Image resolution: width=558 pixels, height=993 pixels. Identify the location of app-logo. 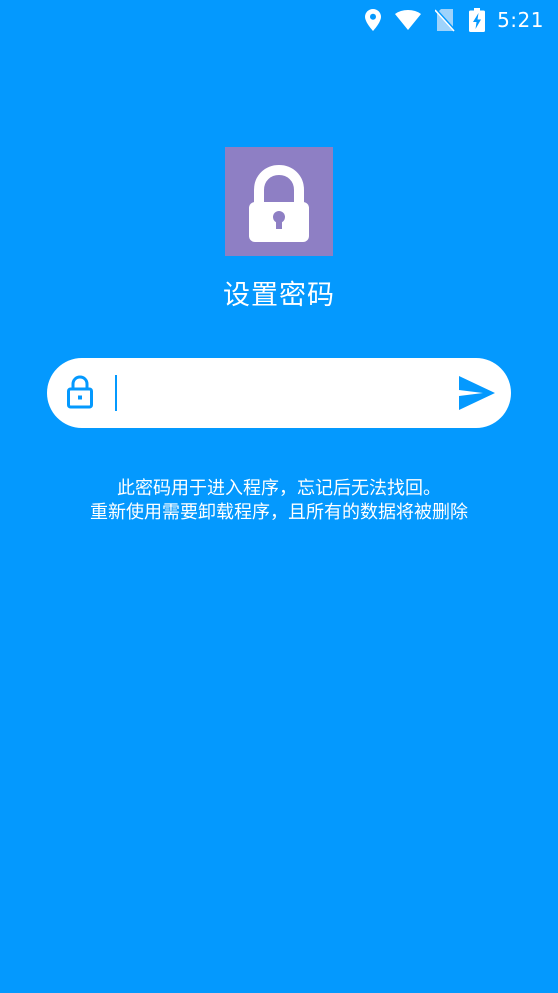
(279, 201).